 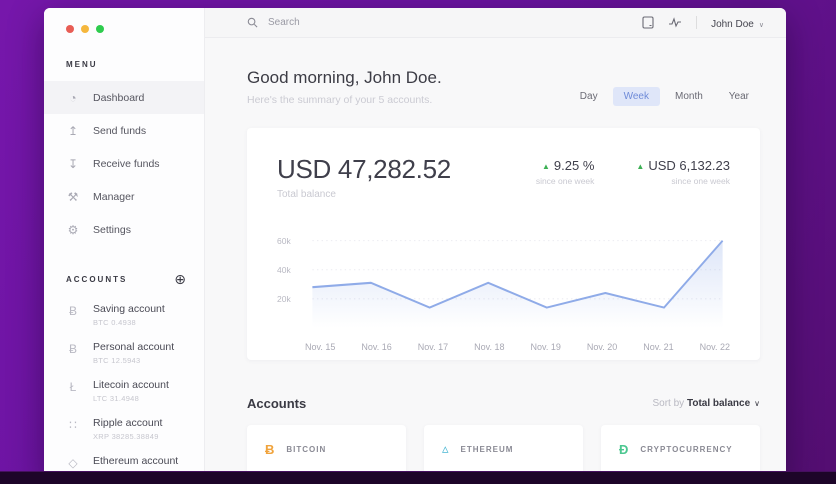 I want to click on crypto-card-cryptocurrency: Ð CRYPTOCURRENCY, so click(x=680, y=449).